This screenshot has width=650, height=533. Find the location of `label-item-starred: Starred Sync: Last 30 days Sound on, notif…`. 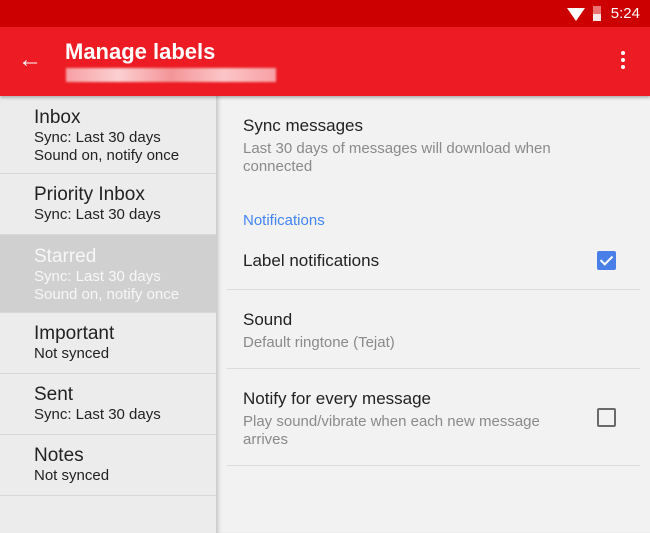

label-item-starred: Starred Sync: Last 30 days Sound on, notif… is located at coordinates (108, 274).